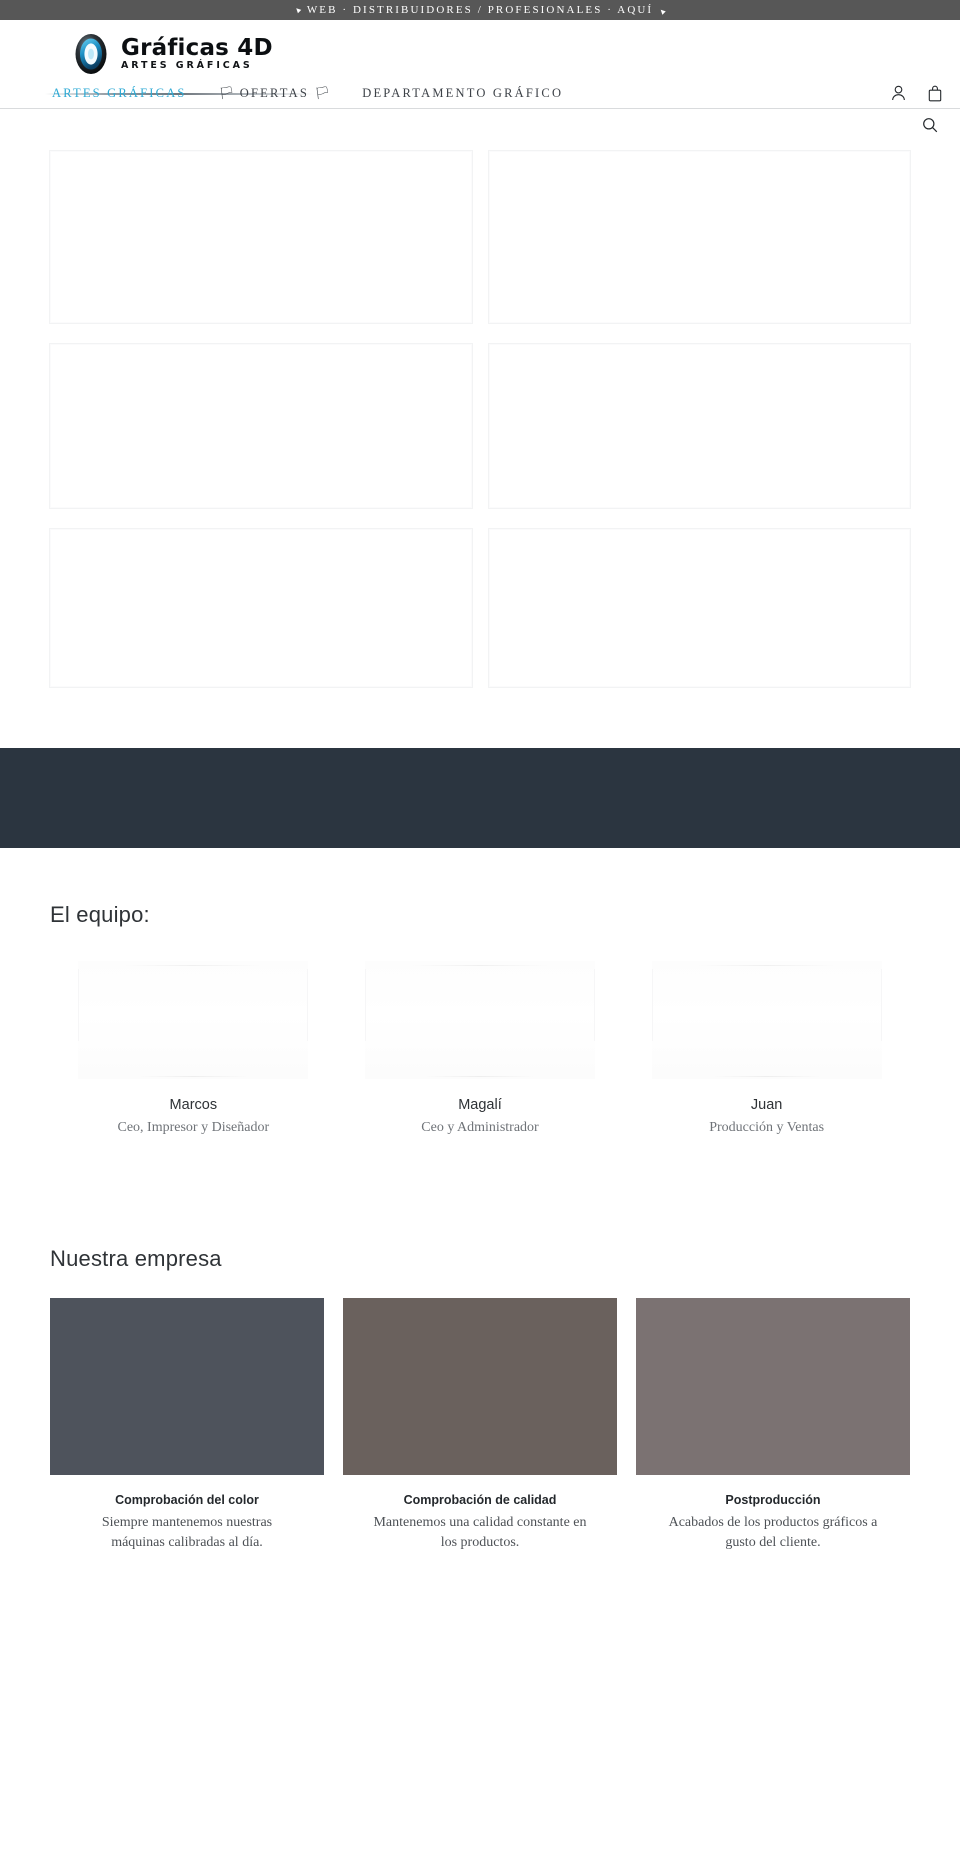  What do you see at coordinates (480, 125) in the screenshot?
I see `search-row` at bounding box center [480, 125].